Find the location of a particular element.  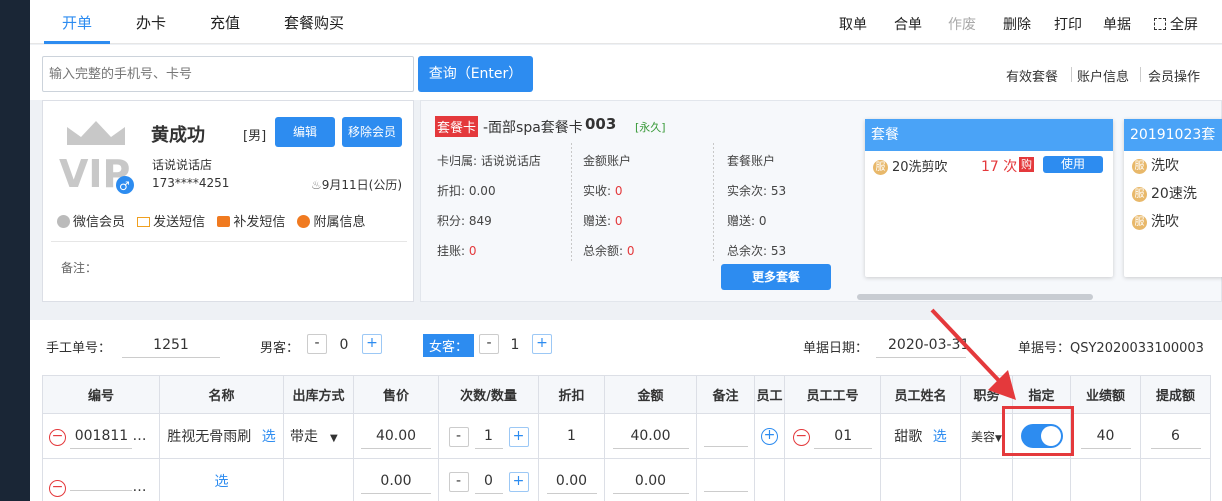

print-button: 打印 is located at coordinates (1068, 24).